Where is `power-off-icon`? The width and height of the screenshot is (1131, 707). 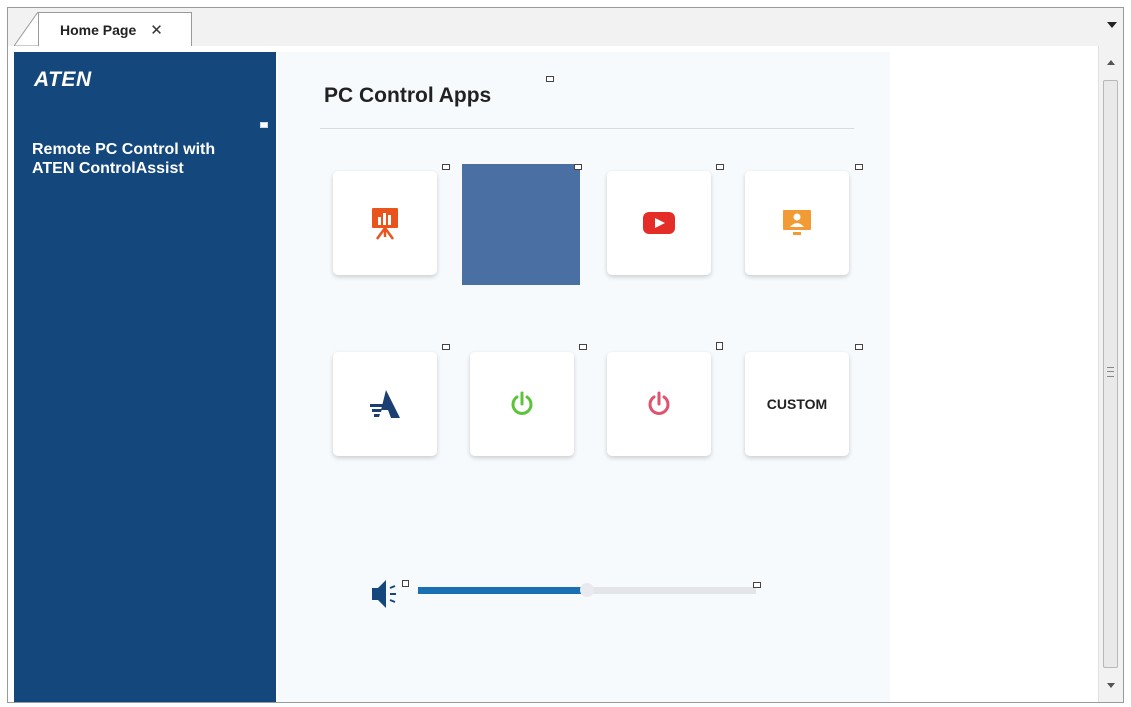
power-off-icon is located at coordinates (659, 403).